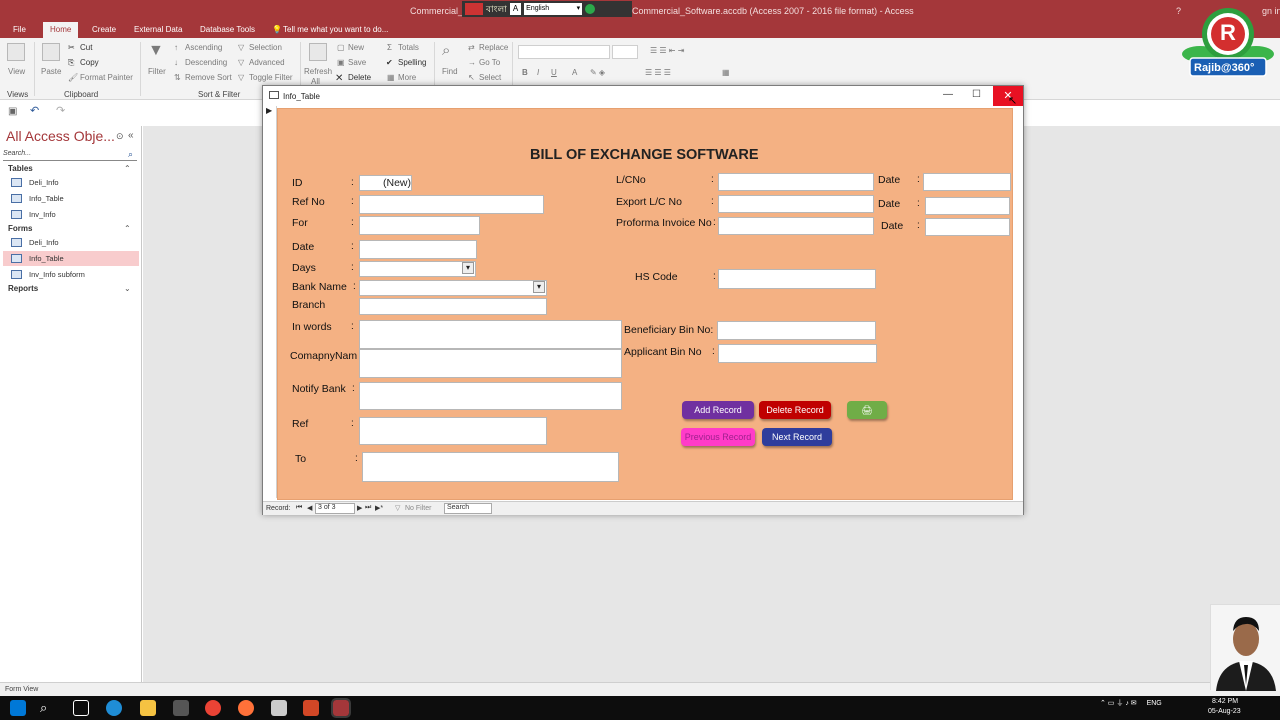  I want to click on first-record-icon: ⏮, so click(299, 508).